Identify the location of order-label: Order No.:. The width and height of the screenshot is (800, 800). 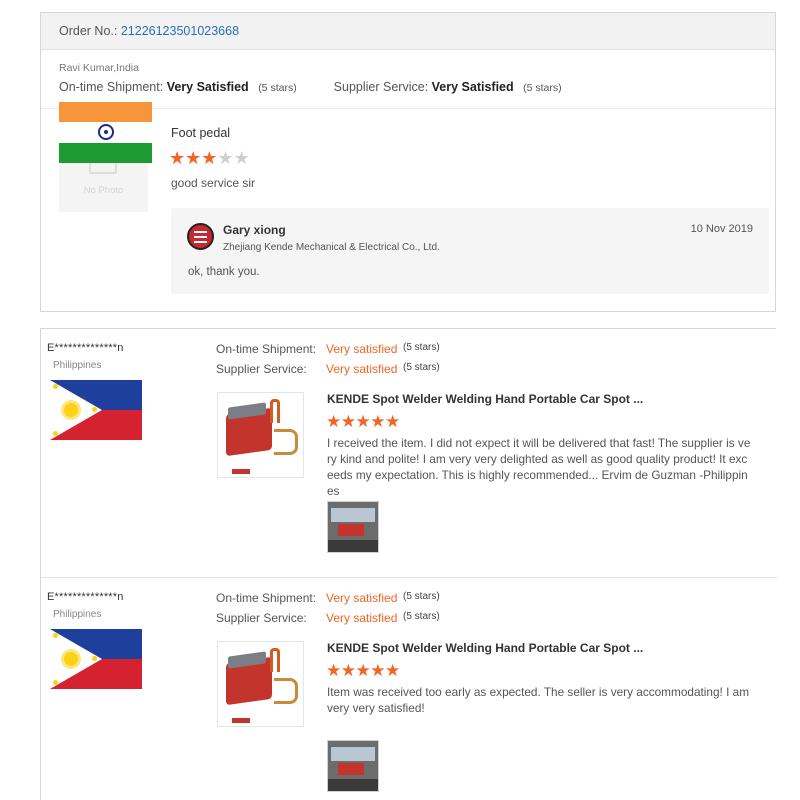
(88, 31).